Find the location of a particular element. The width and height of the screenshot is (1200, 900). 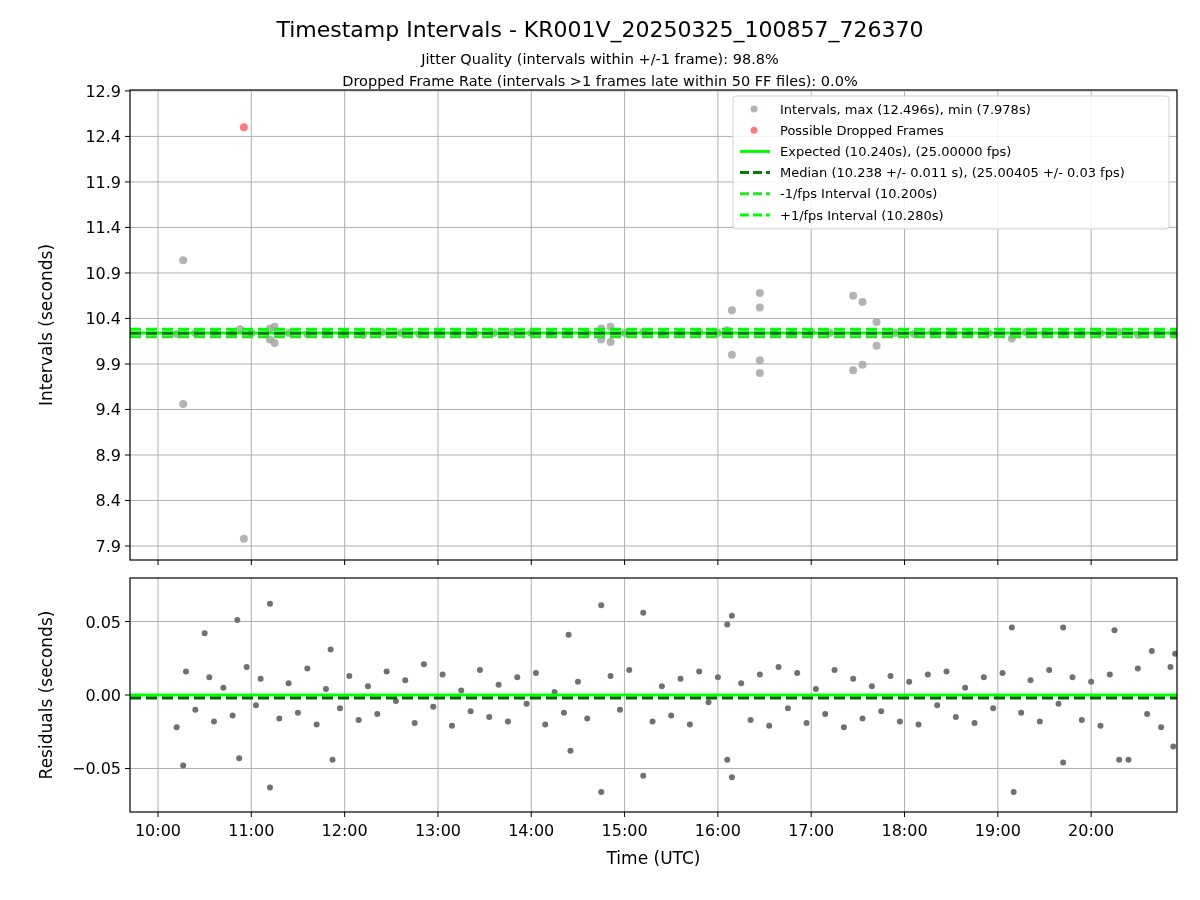

tick-label: 10.9 is located at coordinates (103, 273).